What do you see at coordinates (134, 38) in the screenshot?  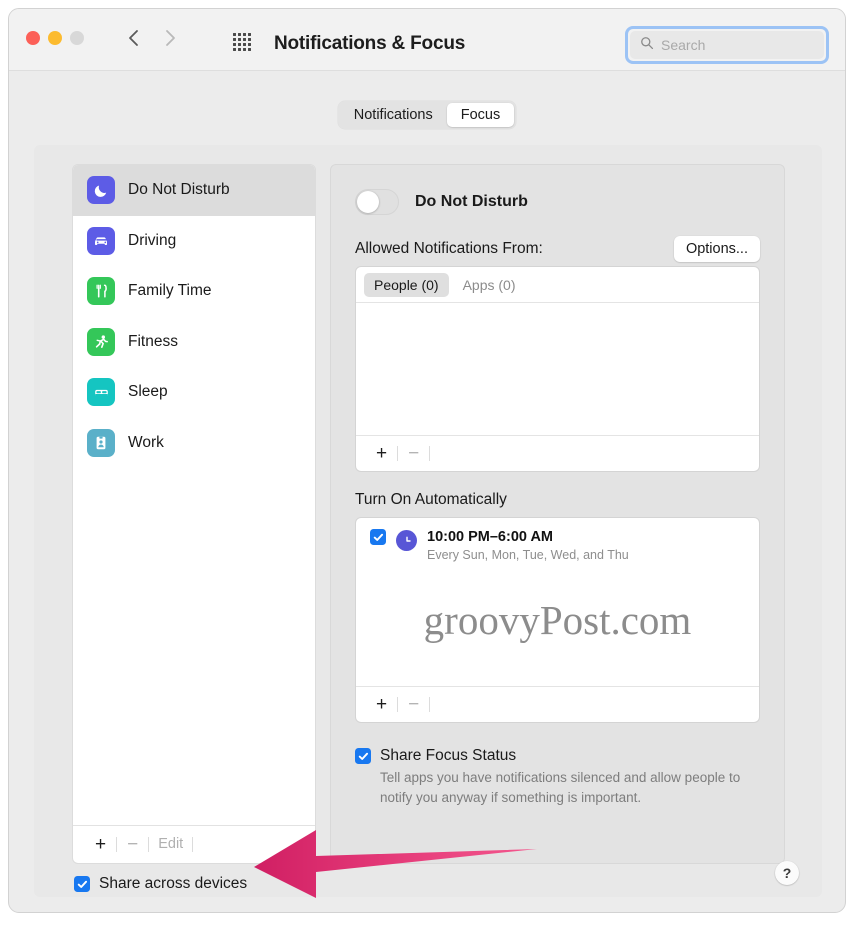 I see `back-chevron-icon` at bounding box center [134, 38].